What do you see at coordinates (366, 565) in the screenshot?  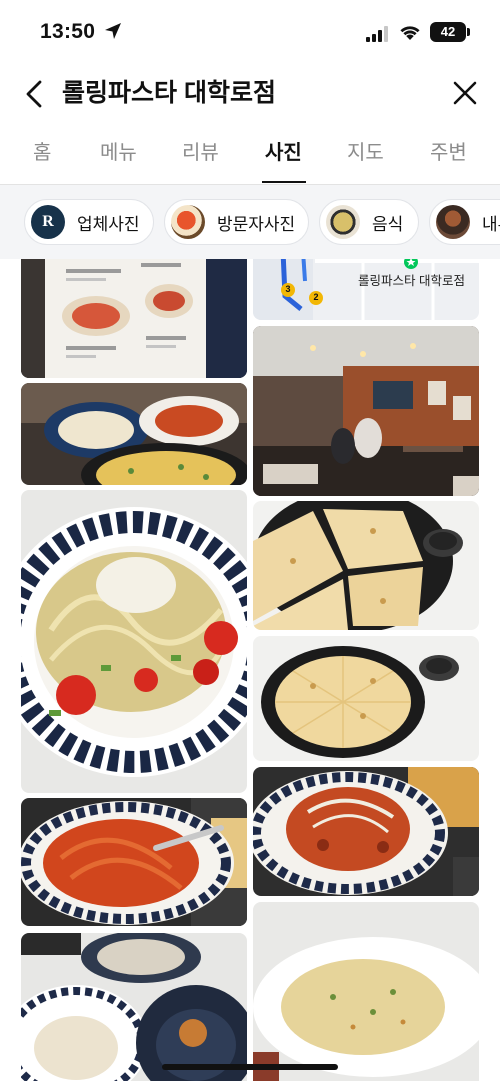 I see `photo-pizza-slices` at bounding box center [366, 565].